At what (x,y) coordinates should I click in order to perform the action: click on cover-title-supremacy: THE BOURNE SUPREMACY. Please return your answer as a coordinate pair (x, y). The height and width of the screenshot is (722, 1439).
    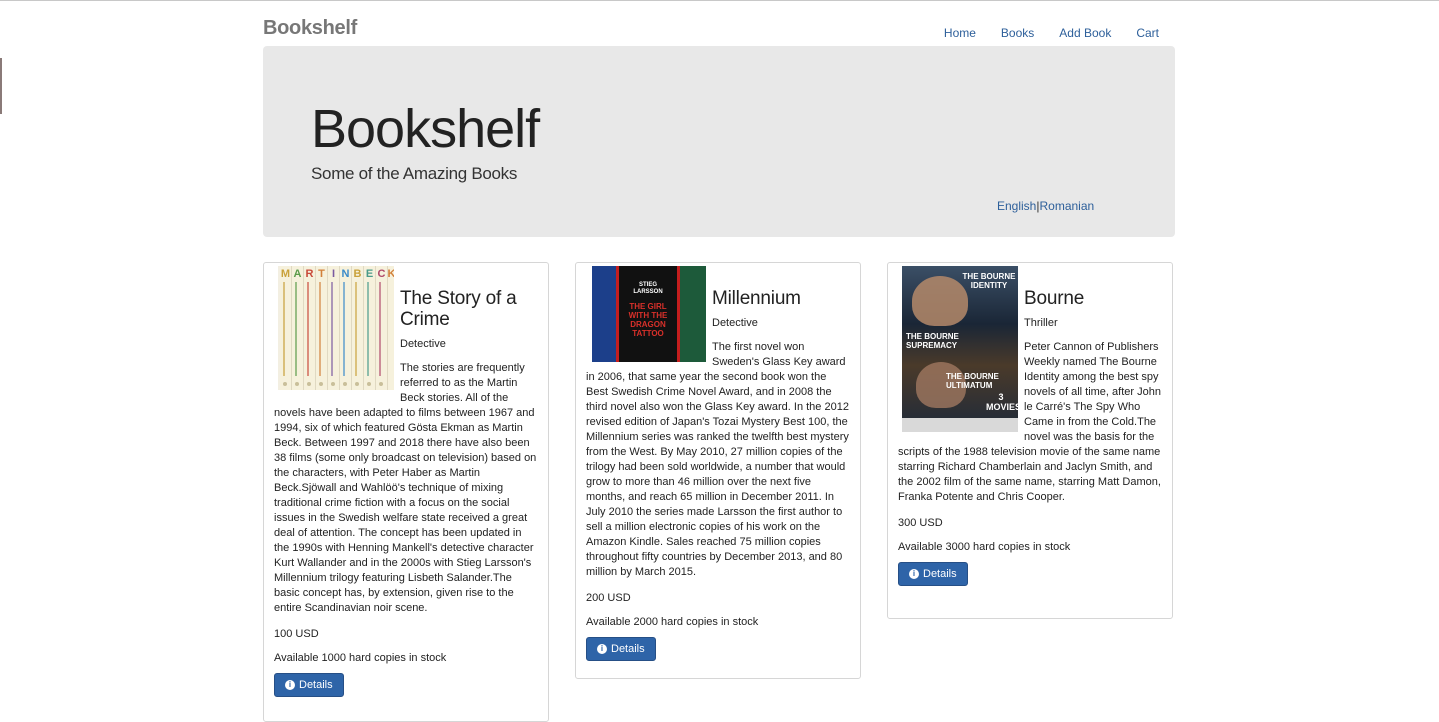
    Looking at the image, I should click on (932, 341).